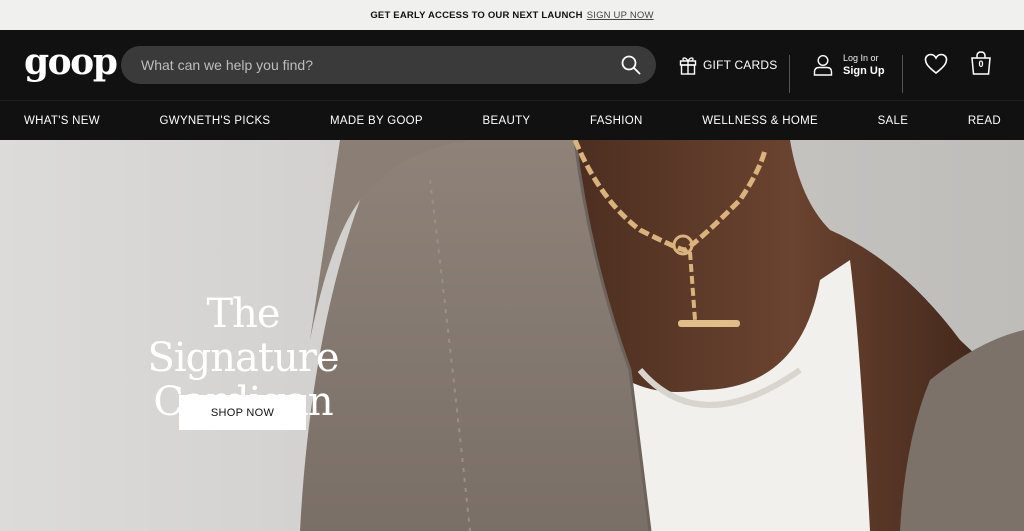 The image size is (1024, 531). Describe the element at coordinates (893, 121) in the screenshot. I see `nav-item-sale: SALE` at that location.